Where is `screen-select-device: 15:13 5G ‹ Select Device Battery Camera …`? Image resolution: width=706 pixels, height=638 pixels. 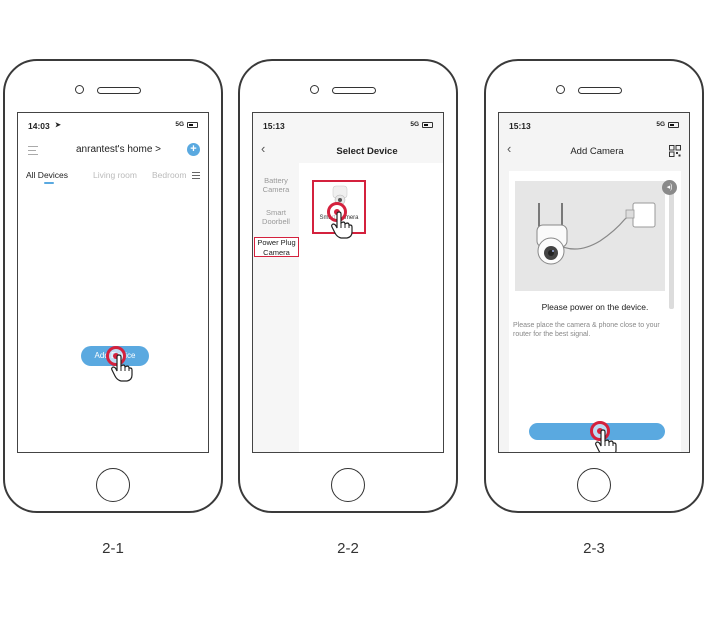
screen-select-device: 15:13 5G ‹ Select Device Battery Camera … is located at coordinates (348, 282).